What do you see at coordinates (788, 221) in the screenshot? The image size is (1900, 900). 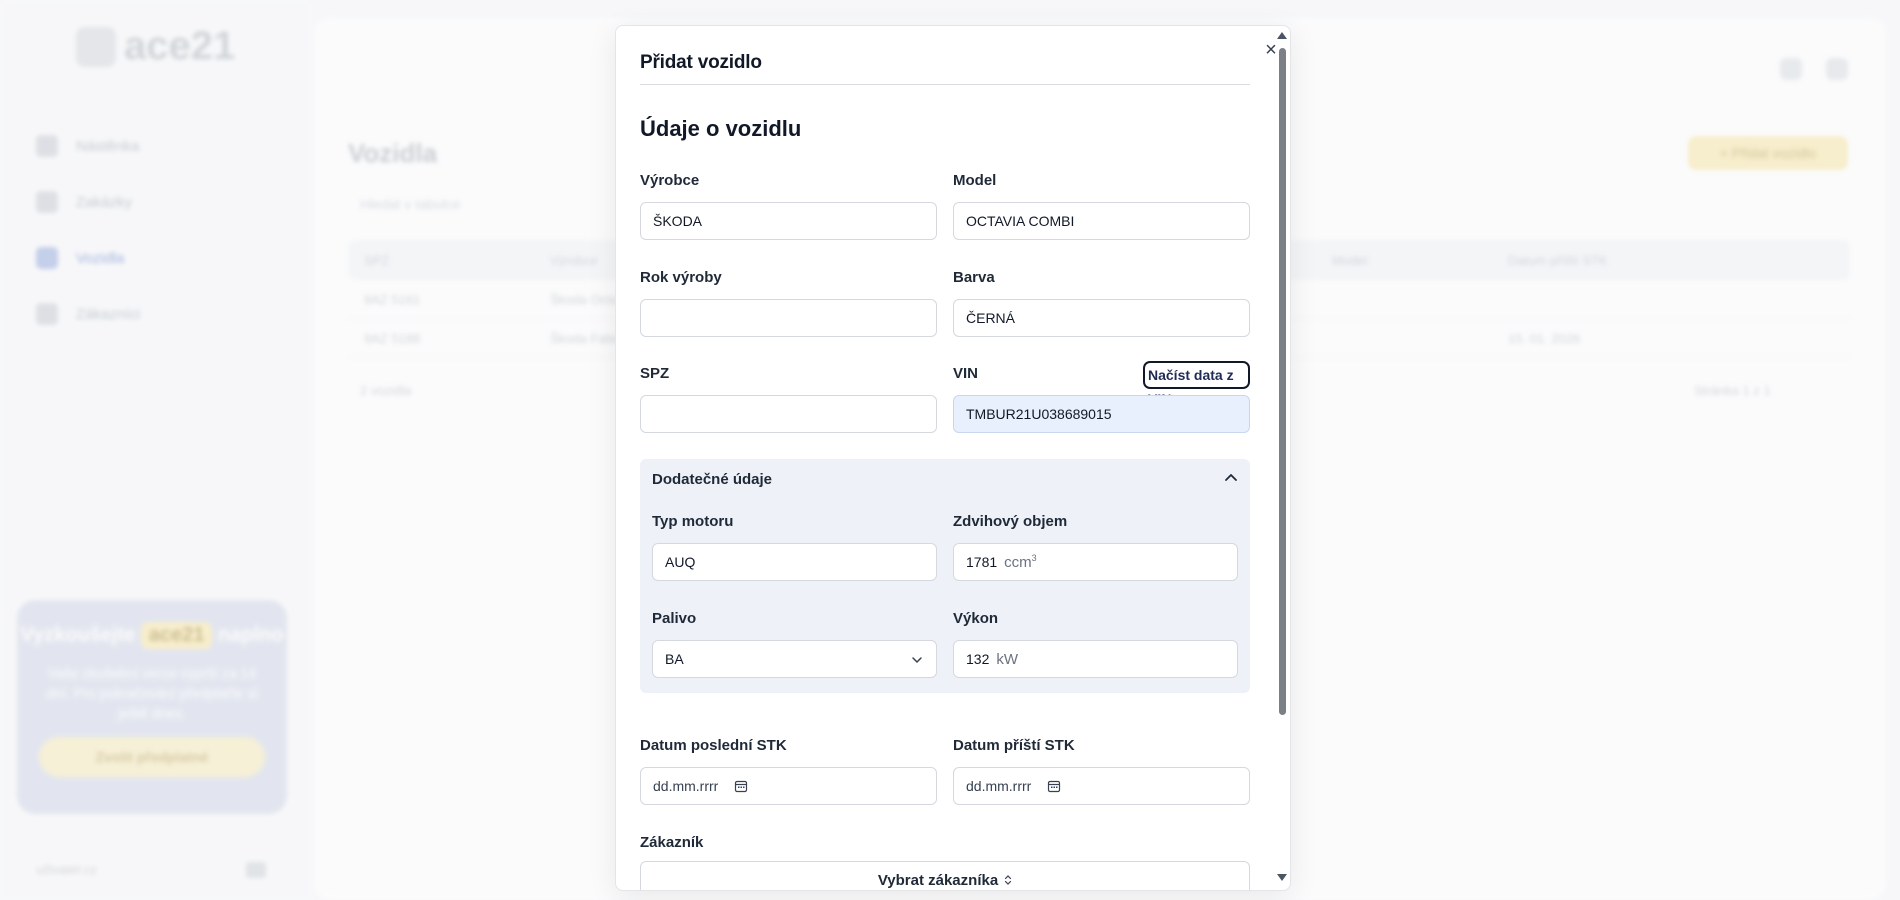 I see `manufacturer-input` at bounding box center [788, 221].